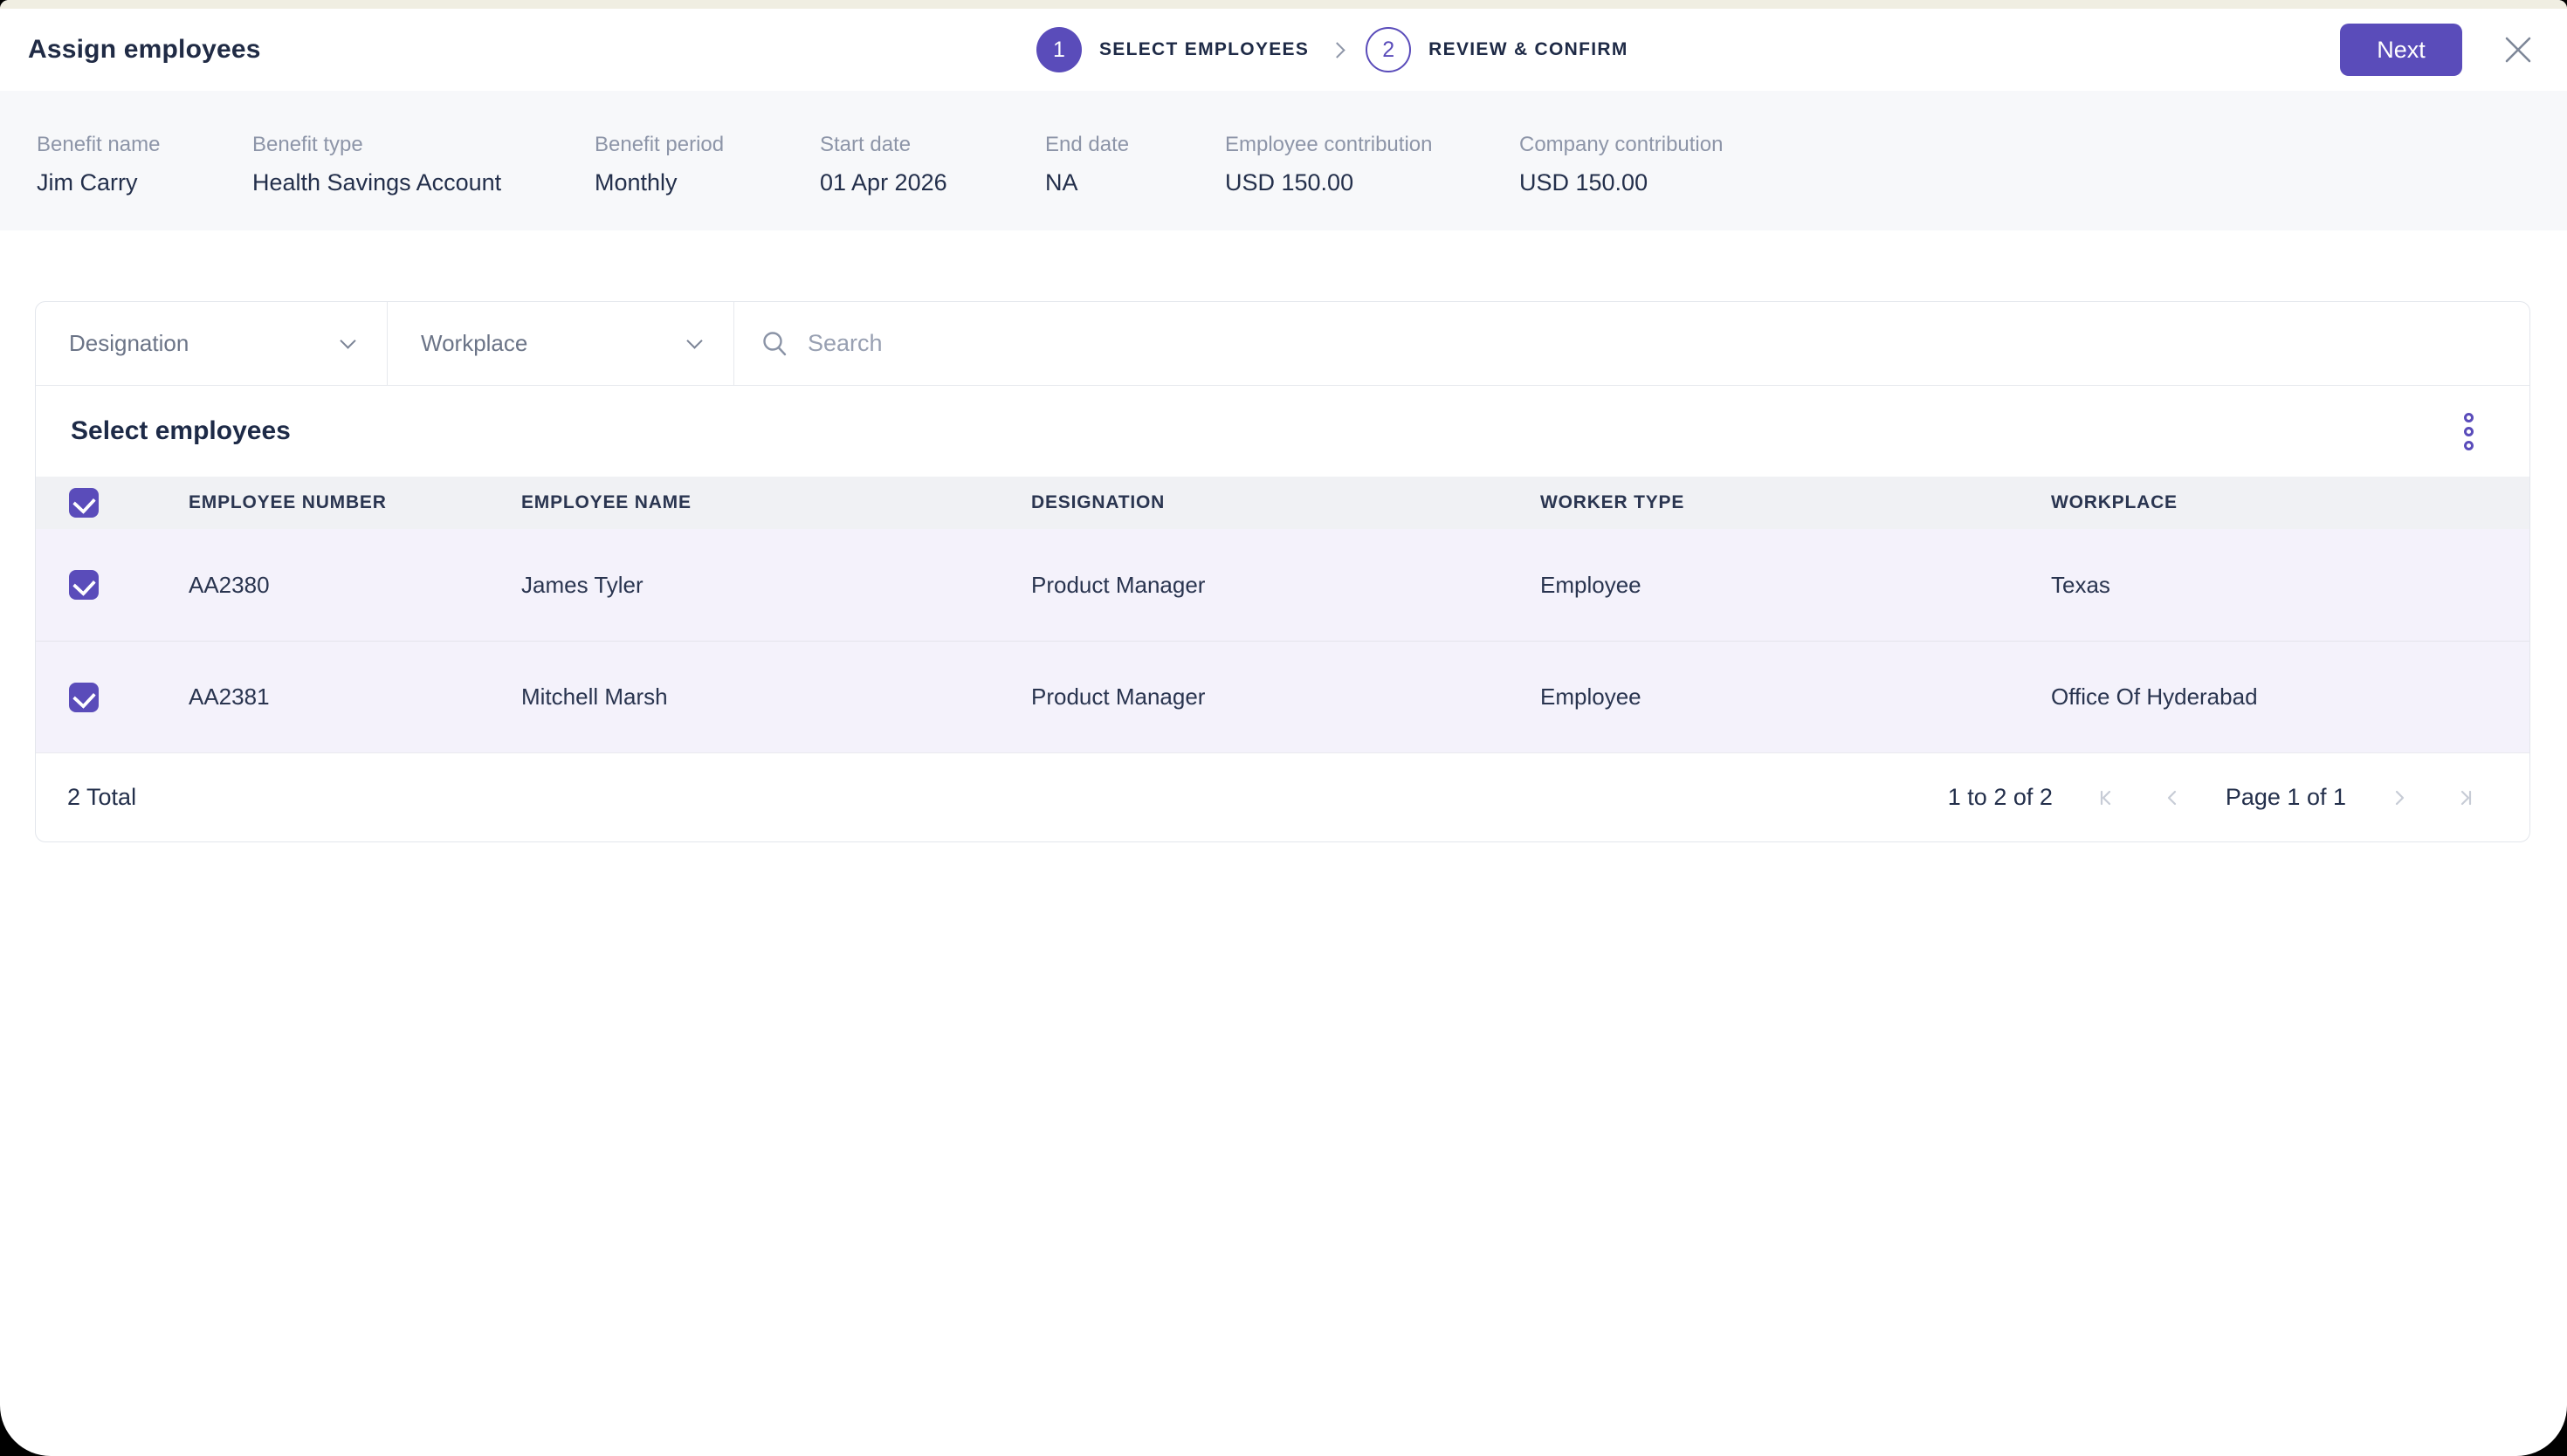 This screenshot has width=2567, height=1456. What do you see at coordinates (660, 144) in the screenshot?
I see `benefit-period-label: Benefit period` at bounding box center [660, 144].